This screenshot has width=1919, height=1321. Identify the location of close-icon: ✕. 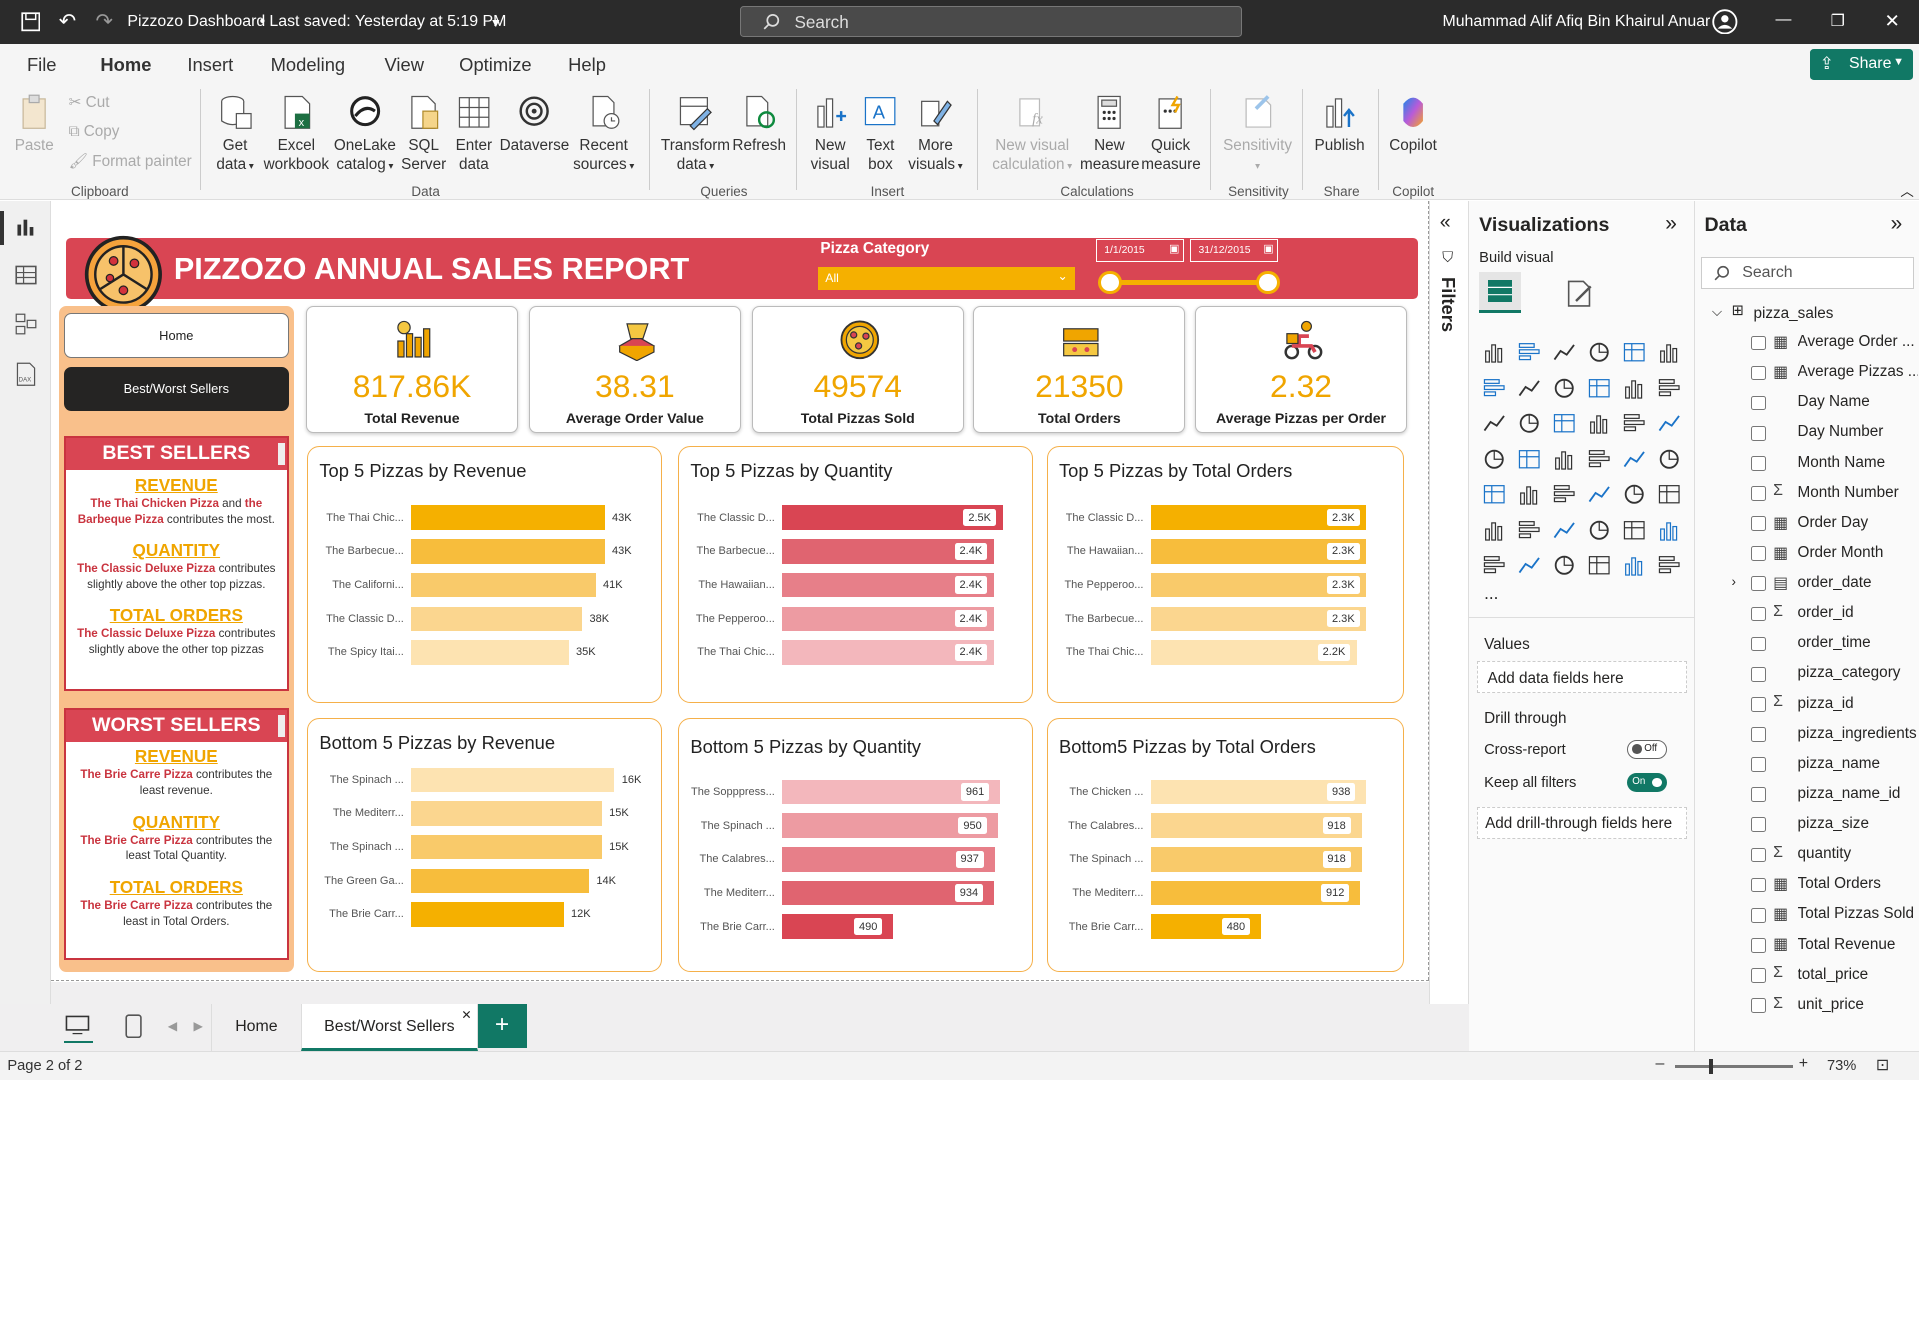
(1892, 21).